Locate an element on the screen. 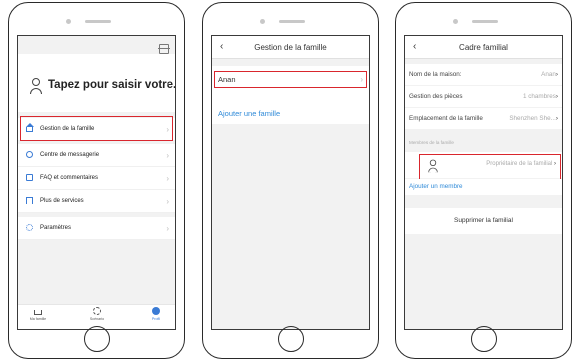 The image size is (580, 363). menu-item-more-services: Plus de services › is located at coordinates (96, 201).